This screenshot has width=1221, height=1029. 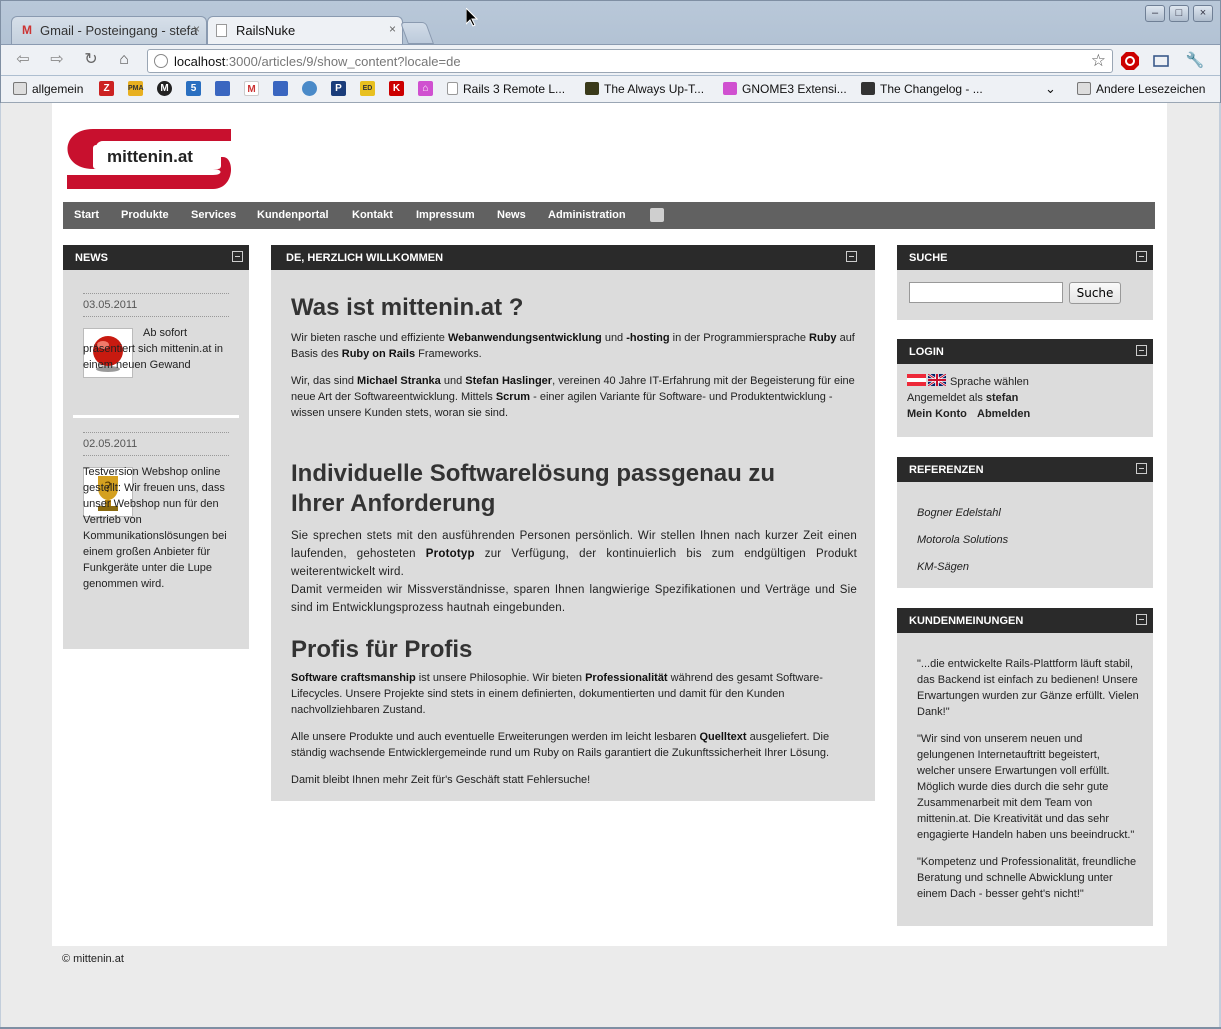 I want to click on page-icon, so click(x=452, y=88).